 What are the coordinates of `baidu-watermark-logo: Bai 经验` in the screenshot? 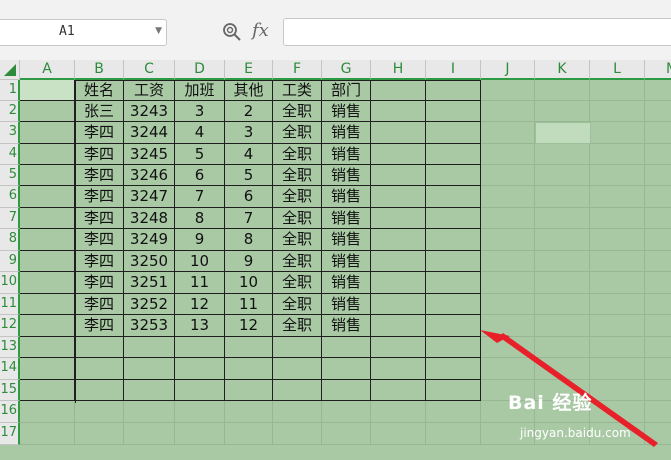 It's located at (550, 403).